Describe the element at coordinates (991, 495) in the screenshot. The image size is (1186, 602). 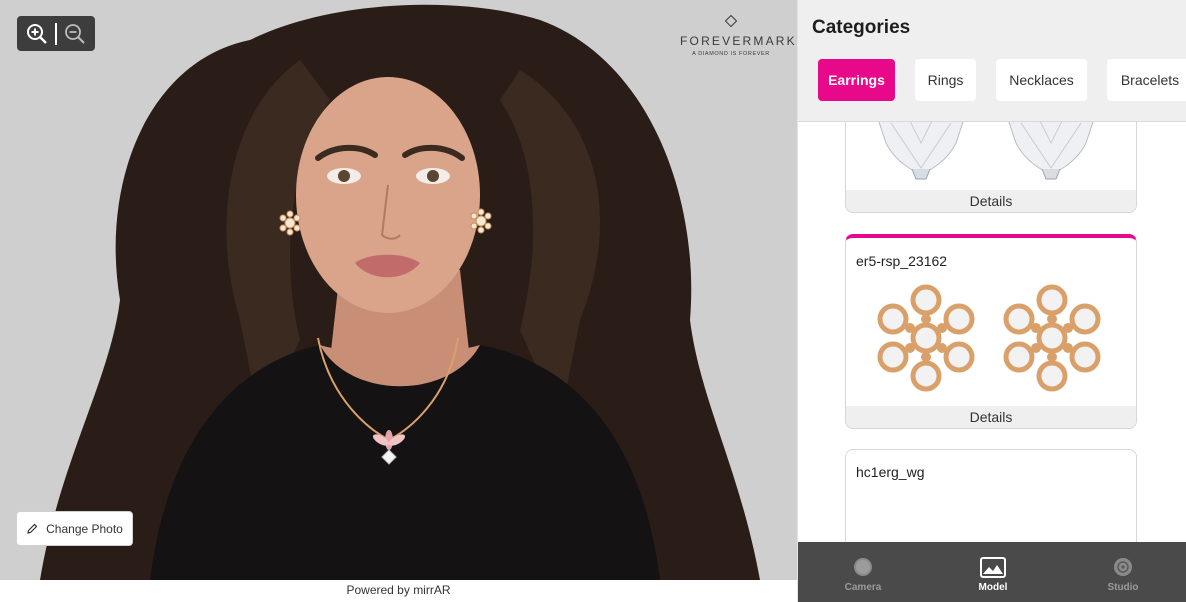
I see `product-card: hc1erg_wg` at that location.